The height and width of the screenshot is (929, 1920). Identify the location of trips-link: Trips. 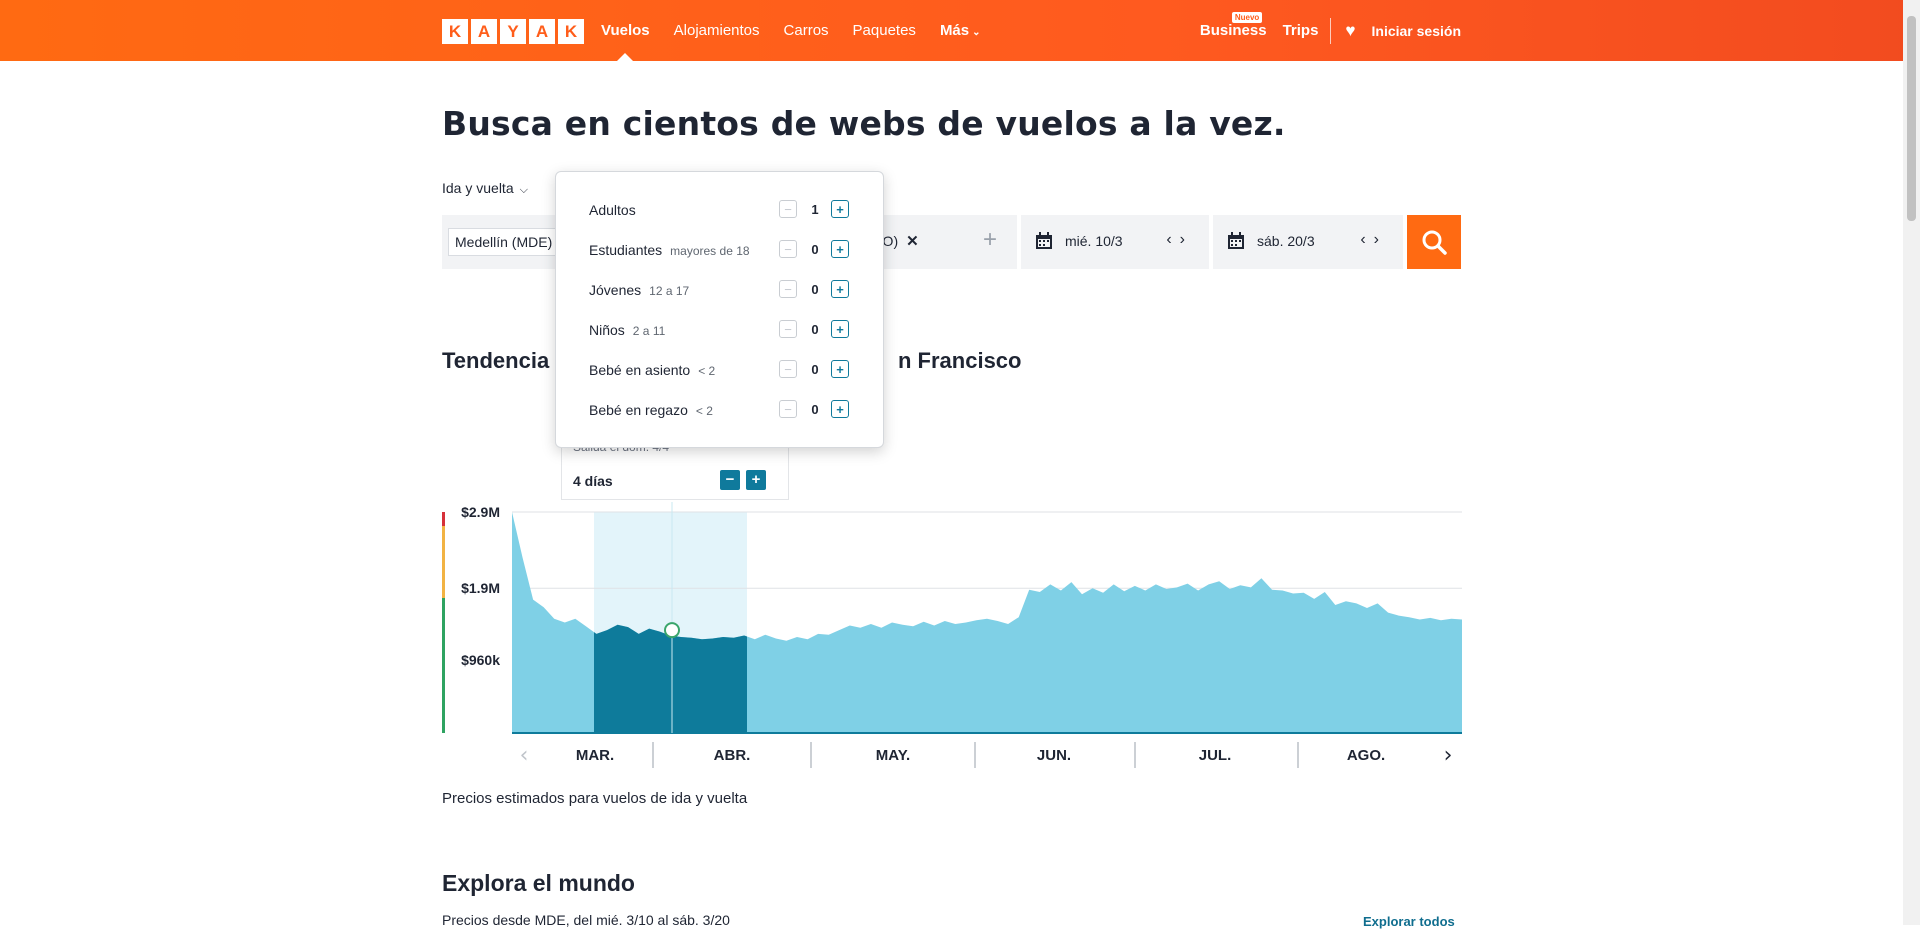
(1301, 30).